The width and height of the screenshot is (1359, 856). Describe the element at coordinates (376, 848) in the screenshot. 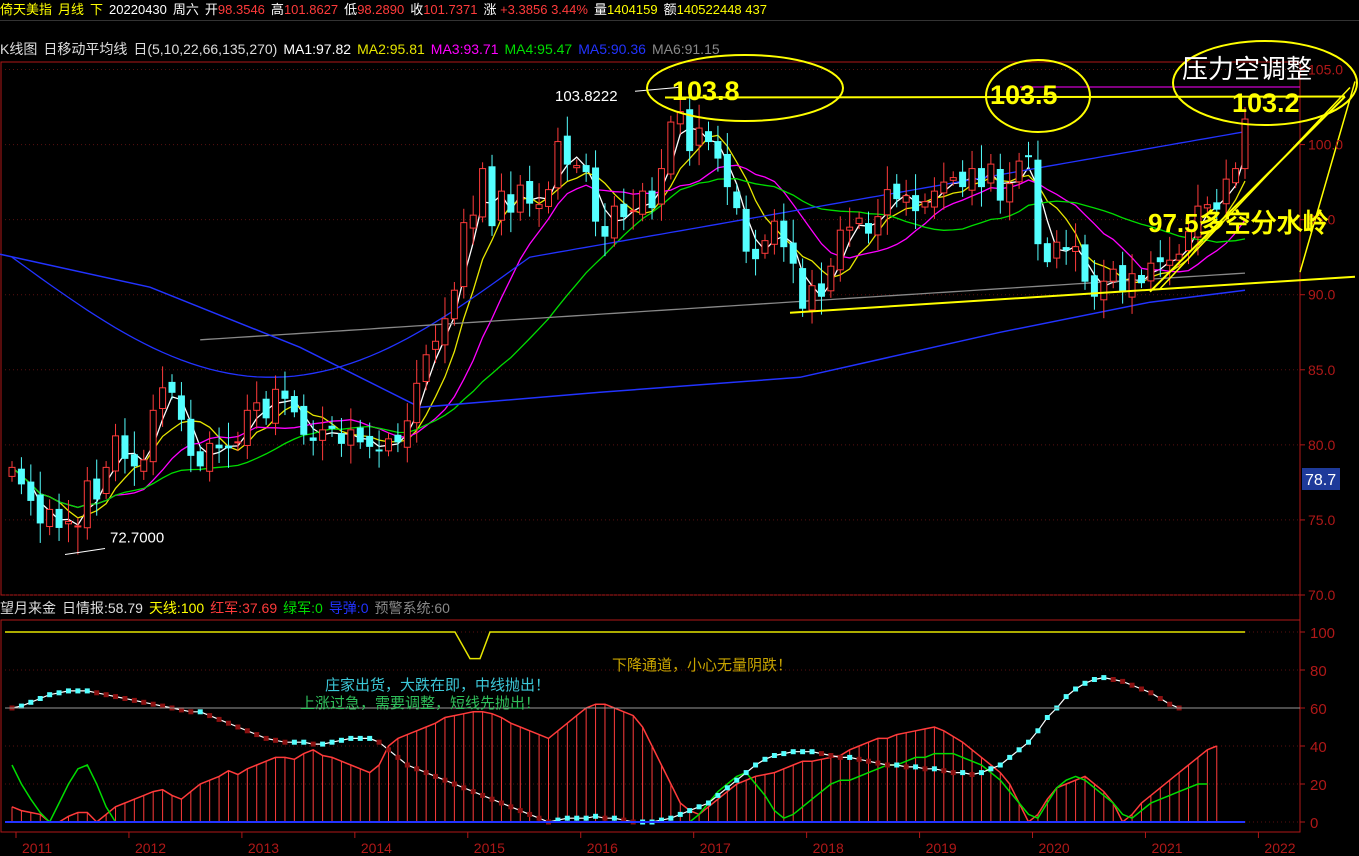

I see `year-tick-label: 2014` at that location.